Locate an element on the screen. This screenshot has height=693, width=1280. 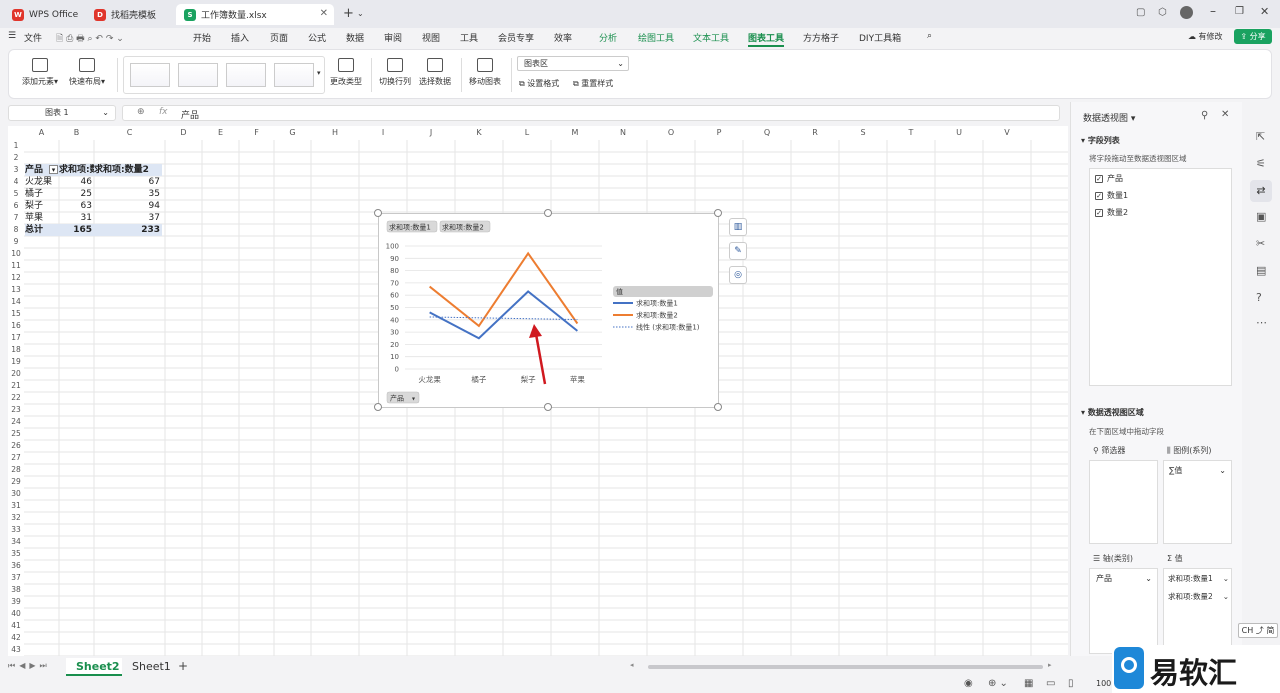
formula-input: ⊕ fx 产品 is located at coordinates (591, 113).